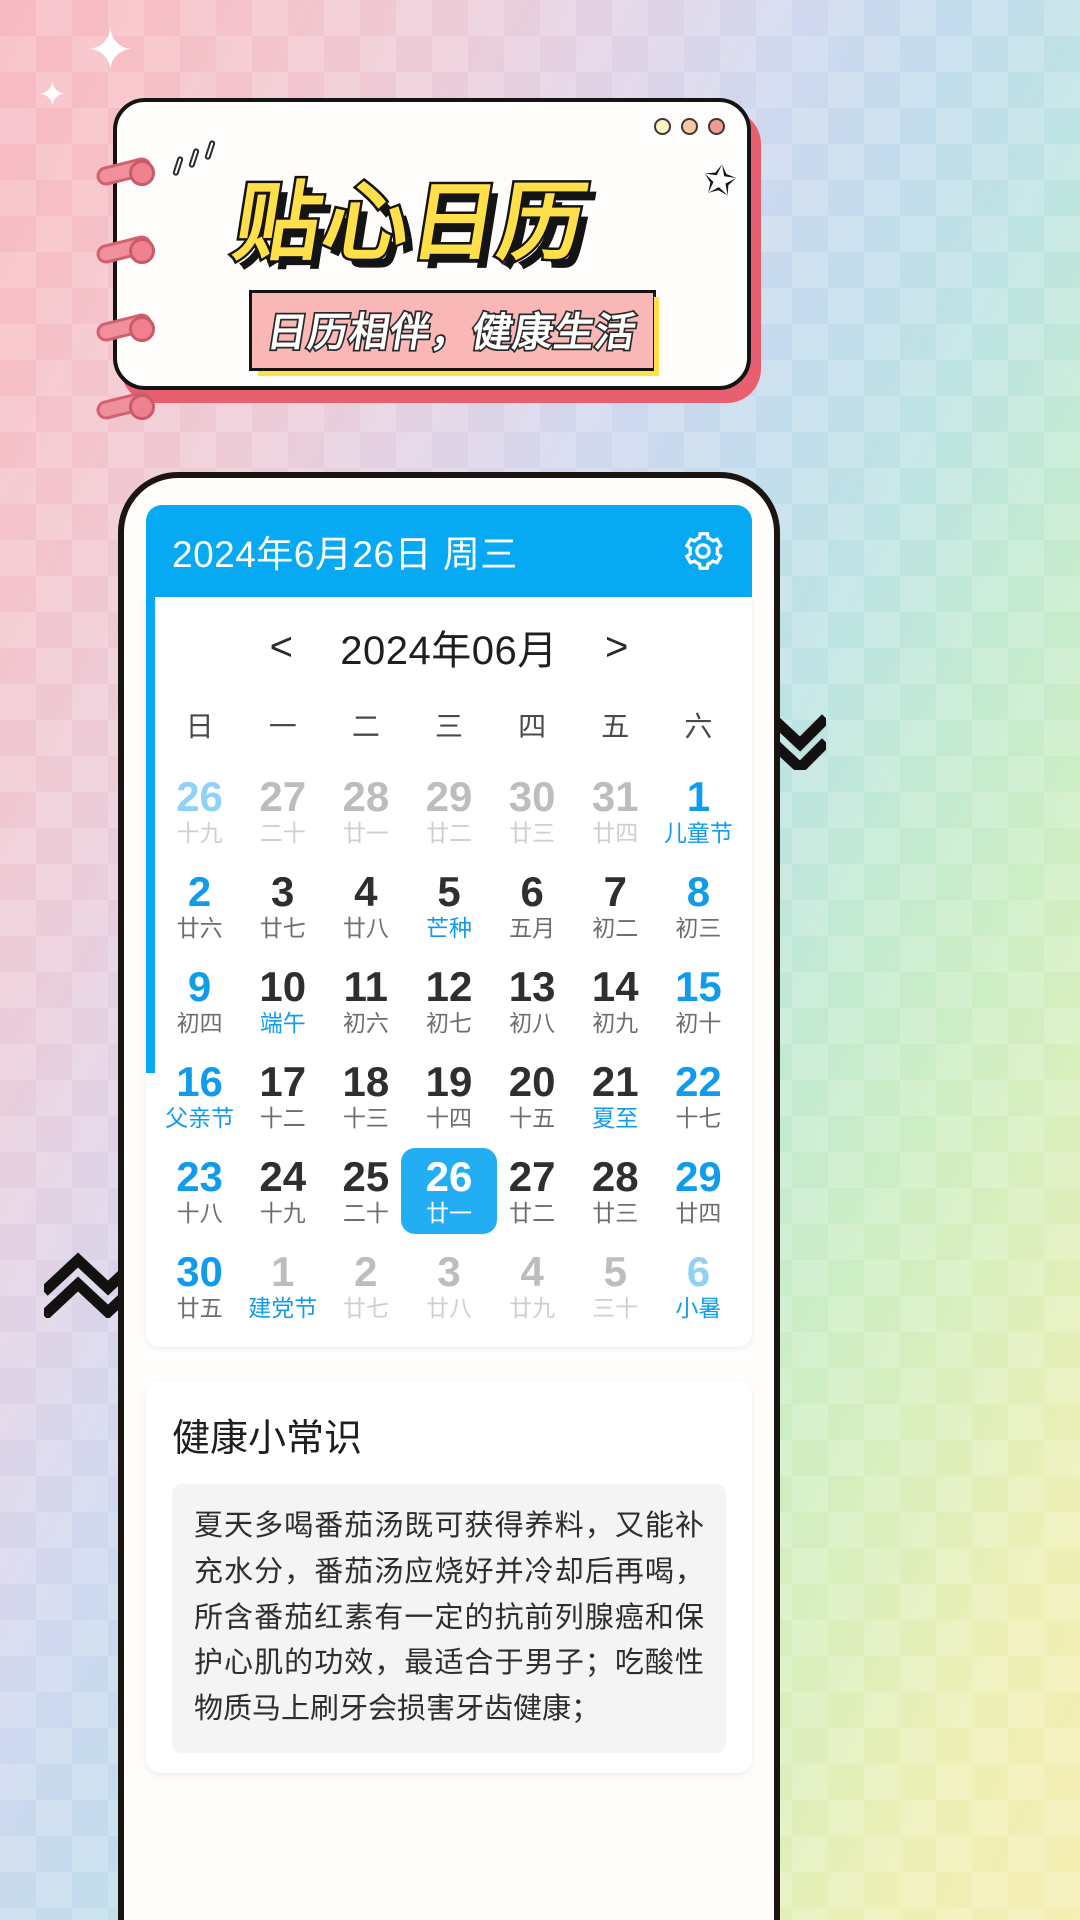 The height and width of the screenshot is (1920, 1080). What do you see at coordinates (532, 1023) in the screenshot?
I see `day-lunar-label: 初八` at bounding box center [532, 1023].